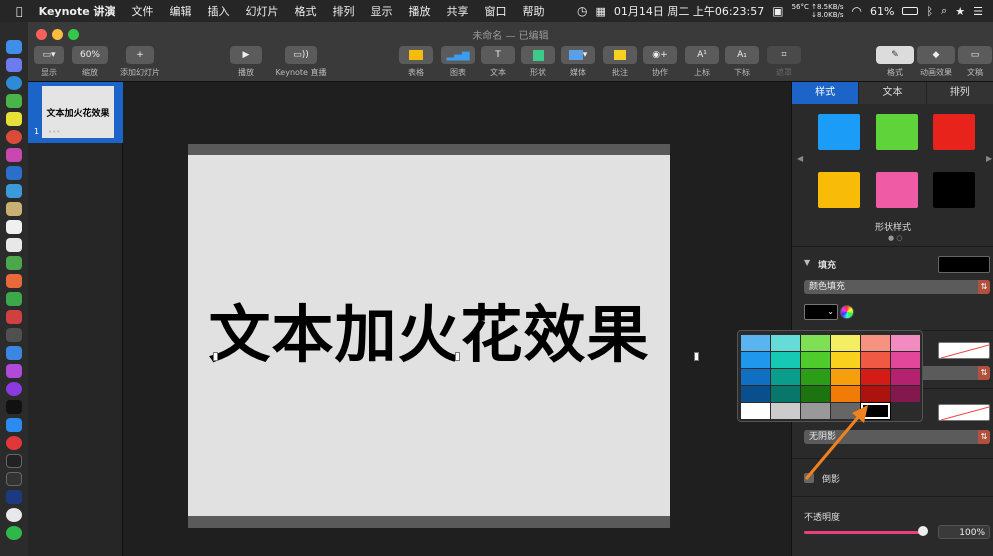  I want to click on menu-insert: 插入, so click(219, 11).